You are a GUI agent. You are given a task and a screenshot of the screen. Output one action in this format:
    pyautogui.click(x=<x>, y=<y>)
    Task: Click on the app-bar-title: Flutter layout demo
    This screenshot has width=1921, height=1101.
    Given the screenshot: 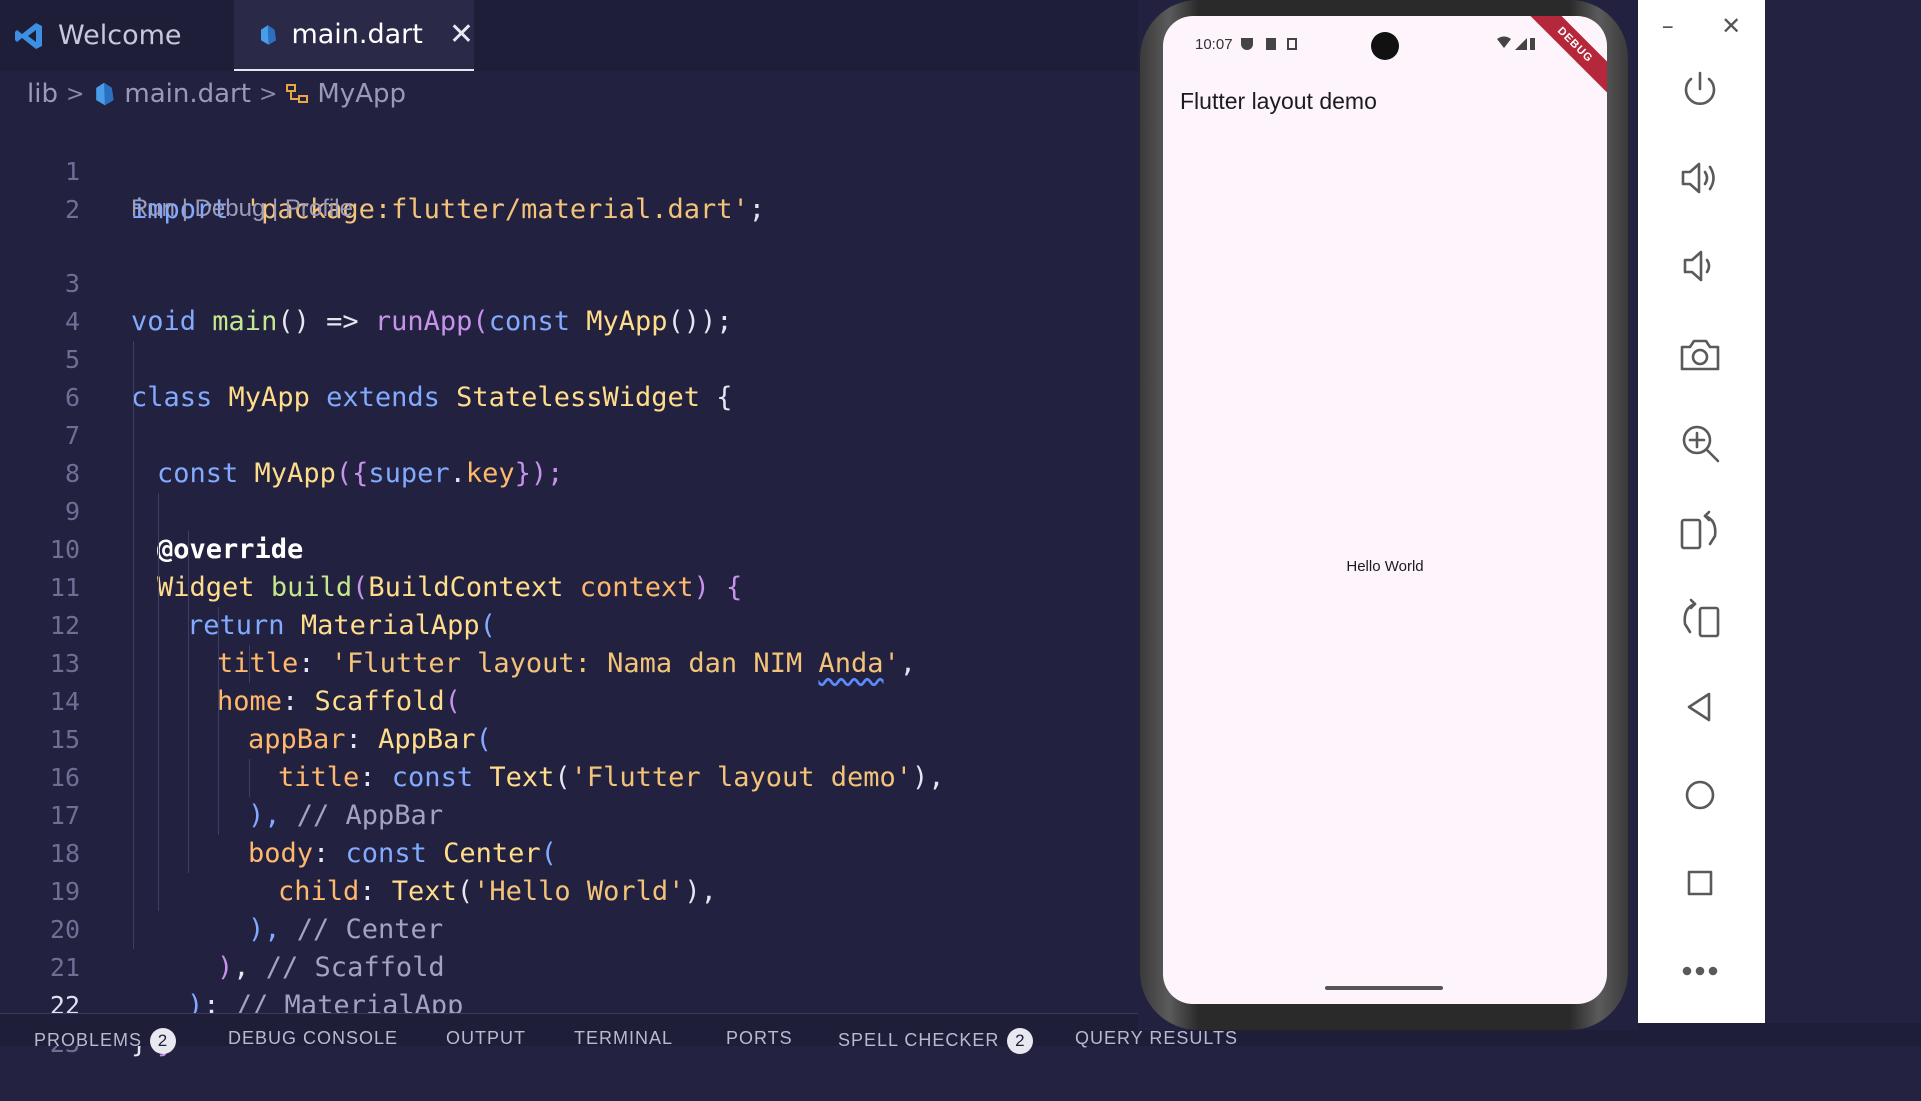 What is the action you would take?
    pyautogui.click(x=1278, y=101)
    